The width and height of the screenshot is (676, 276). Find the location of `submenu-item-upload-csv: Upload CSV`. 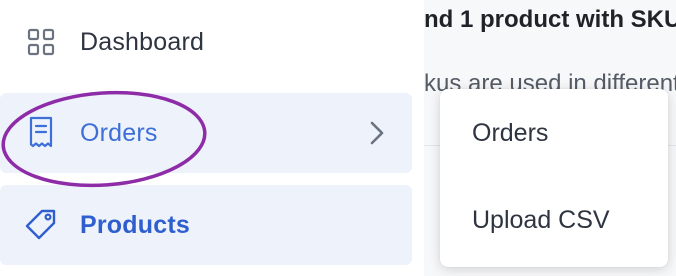

submenu-item-upload-csv: Upload CSV is located at coordinates (554, 220).